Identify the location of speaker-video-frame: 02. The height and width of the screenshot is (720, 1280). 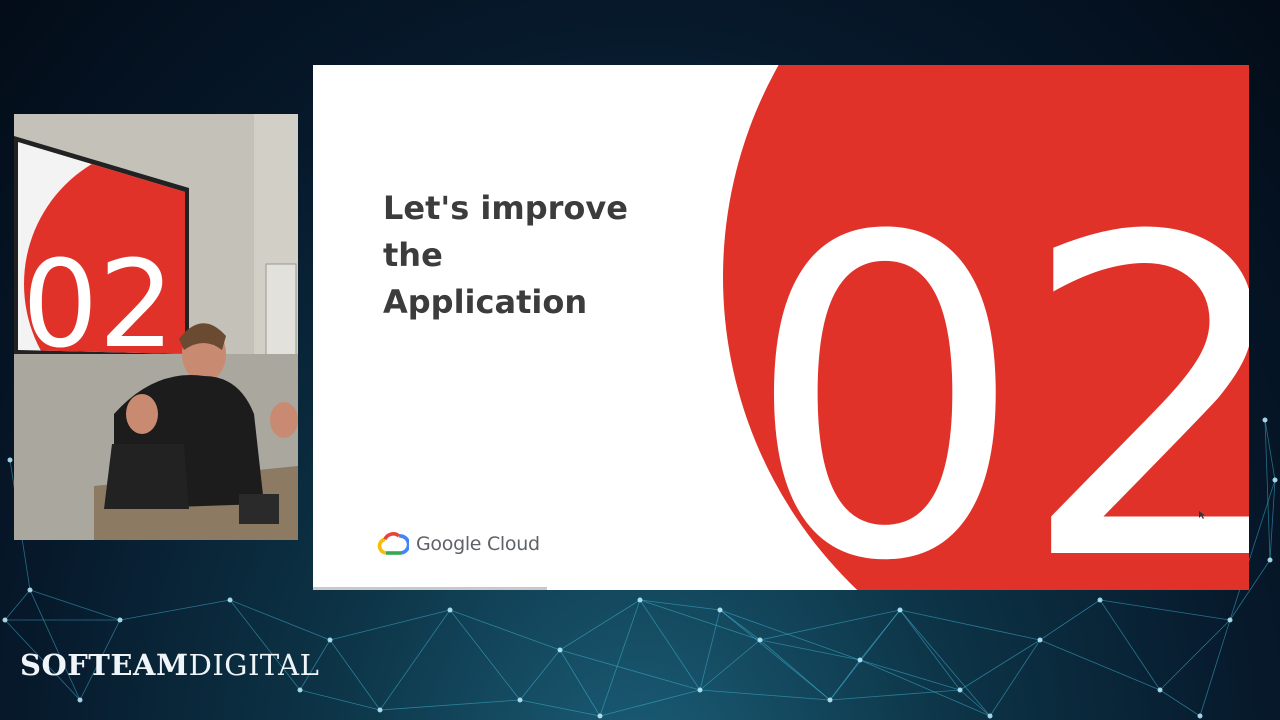
(156, 327).